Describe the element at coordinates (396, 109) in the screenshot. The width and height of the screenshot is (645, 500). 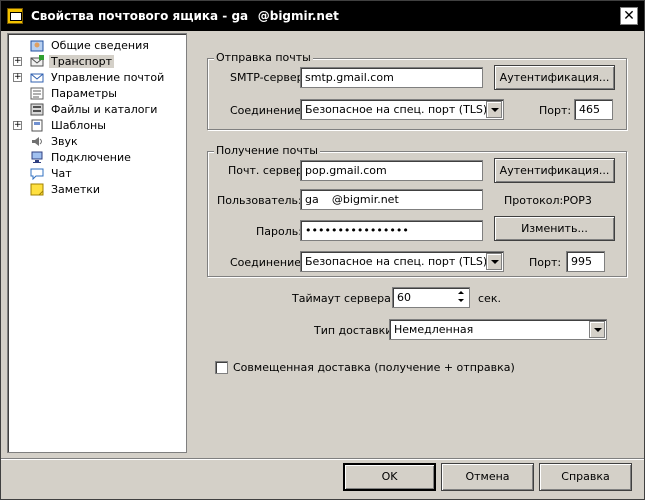
I see `send-connection-value: Безопасное на спец. порт (TLS)` at that location.